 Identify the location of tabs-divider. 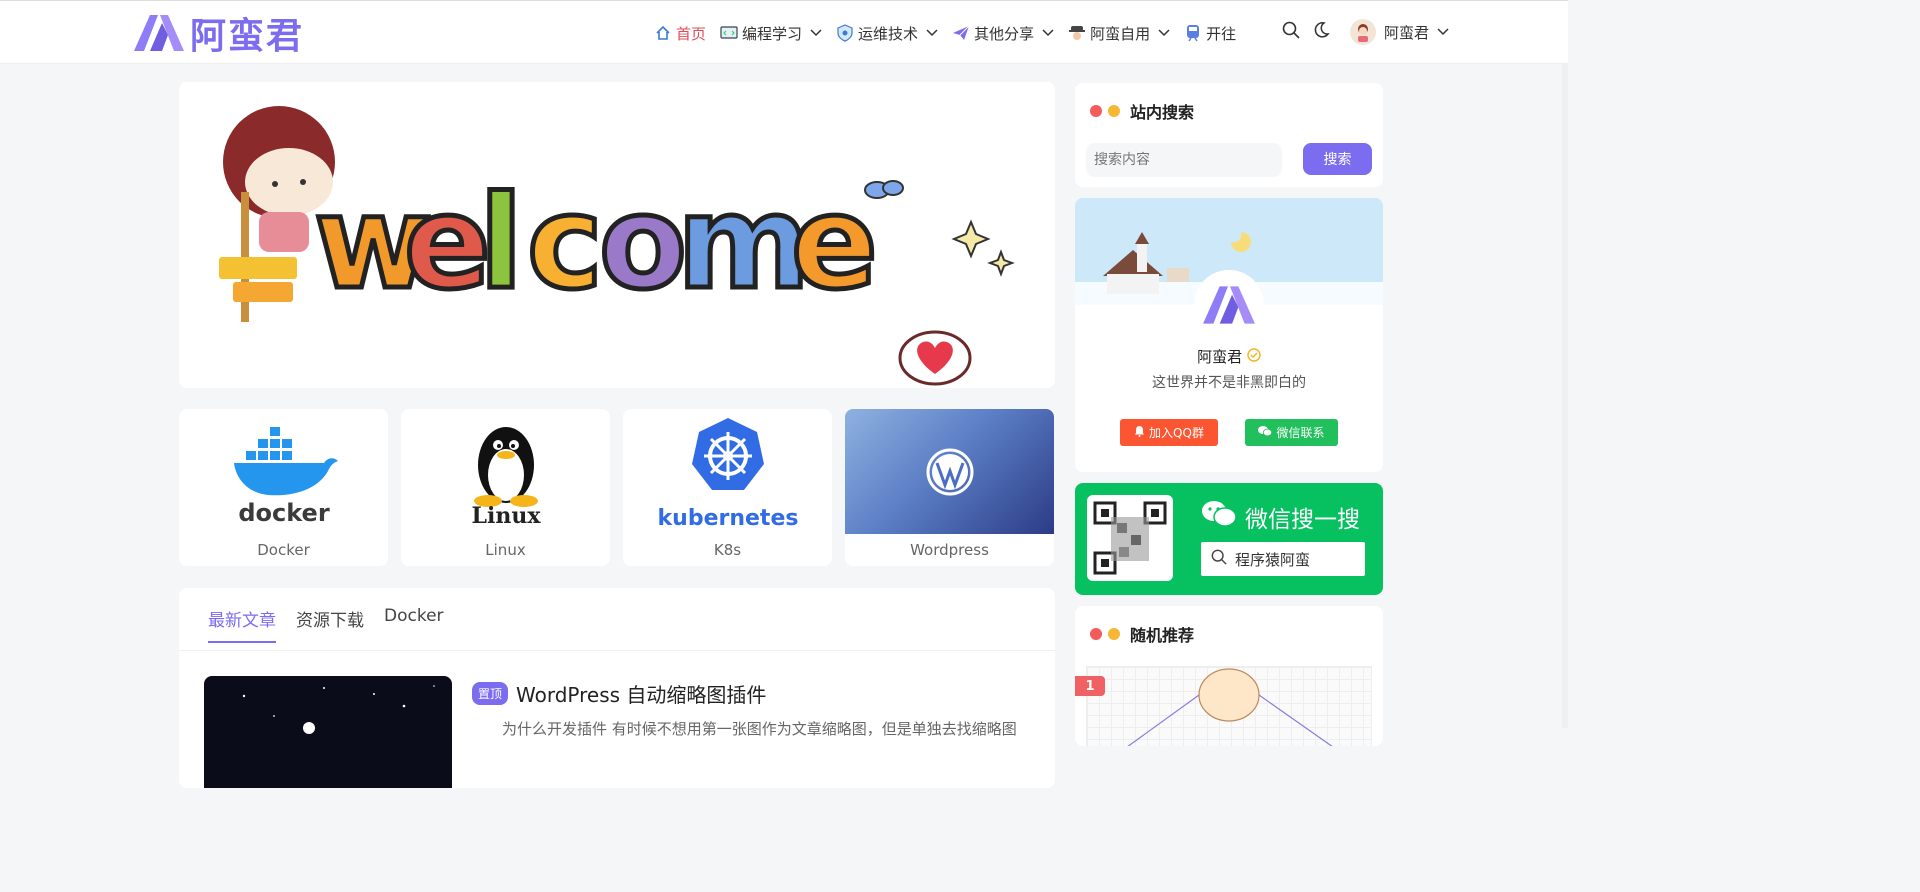
(617, 650).